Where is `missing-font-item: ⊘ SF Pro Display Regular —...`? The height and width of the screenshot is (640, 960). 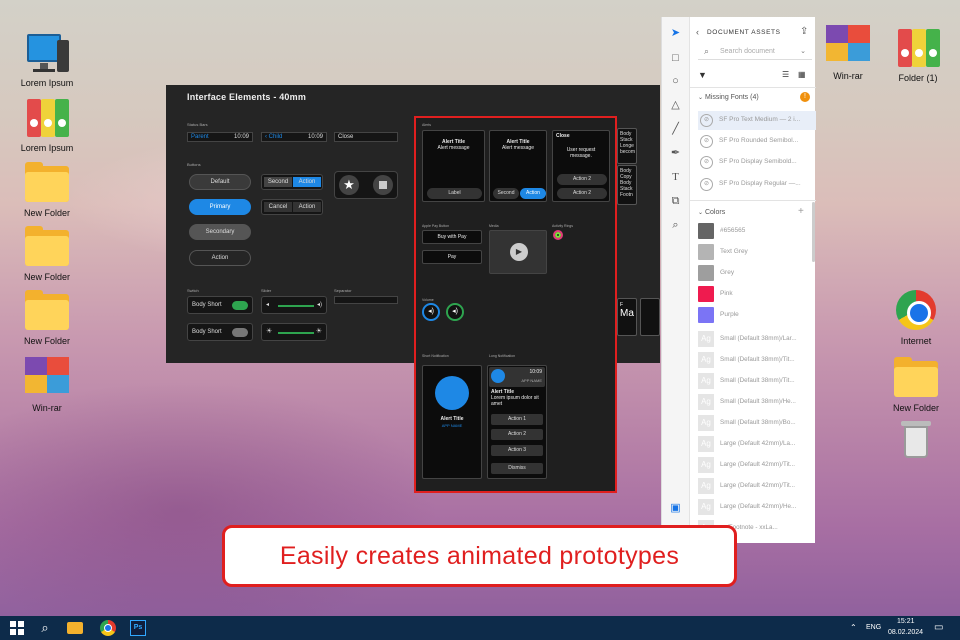
missing-font-item: ⊘ SF Pro Display Regular —... is located at coordinates (757, 184).